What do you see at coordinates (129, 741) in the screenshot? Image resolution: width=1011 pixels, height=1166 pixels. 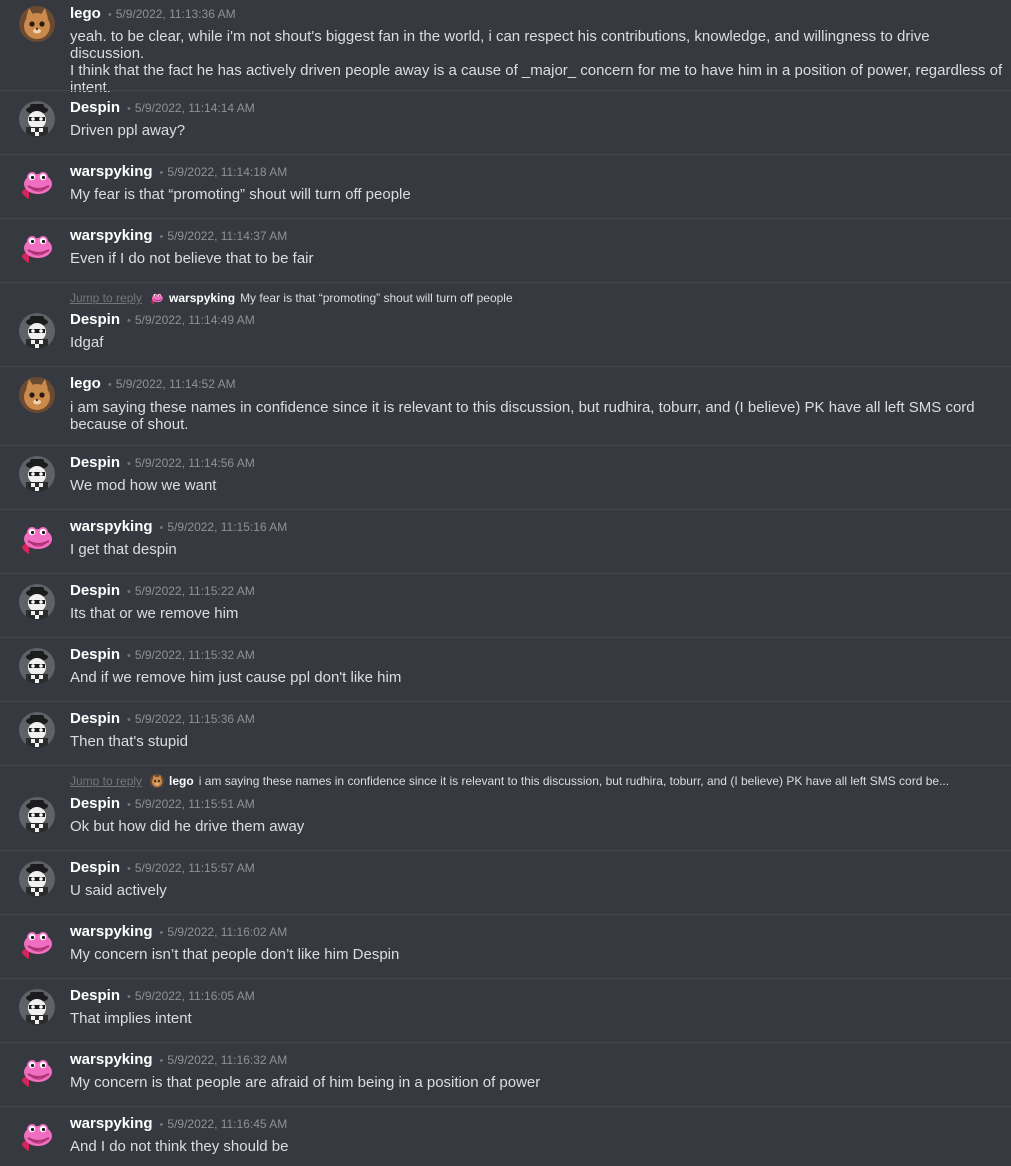 I see `message-text: Then that's stupid` at bounding box center [129, 741].